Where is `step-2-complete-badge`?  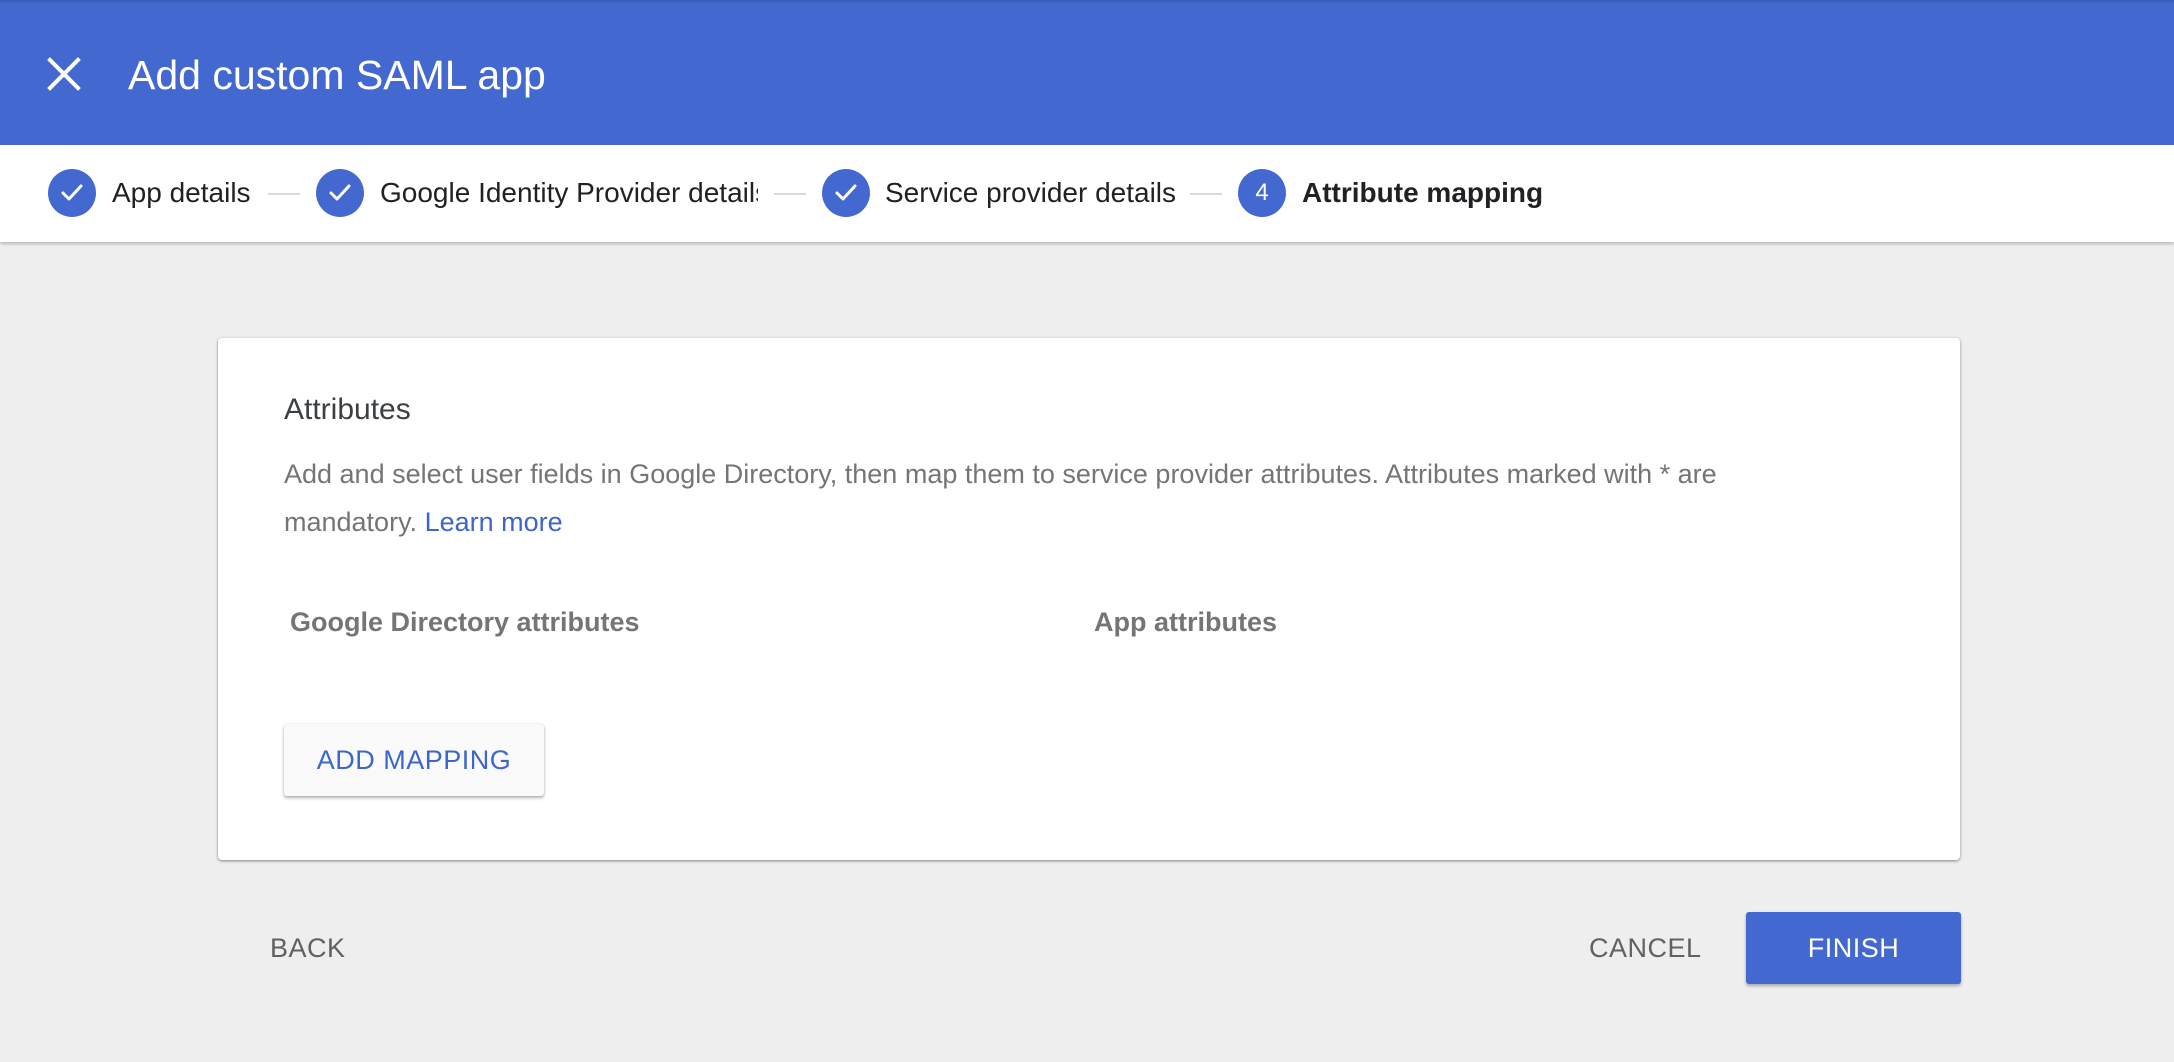 step-2-complete-badge is located at coordinates (340, 193).